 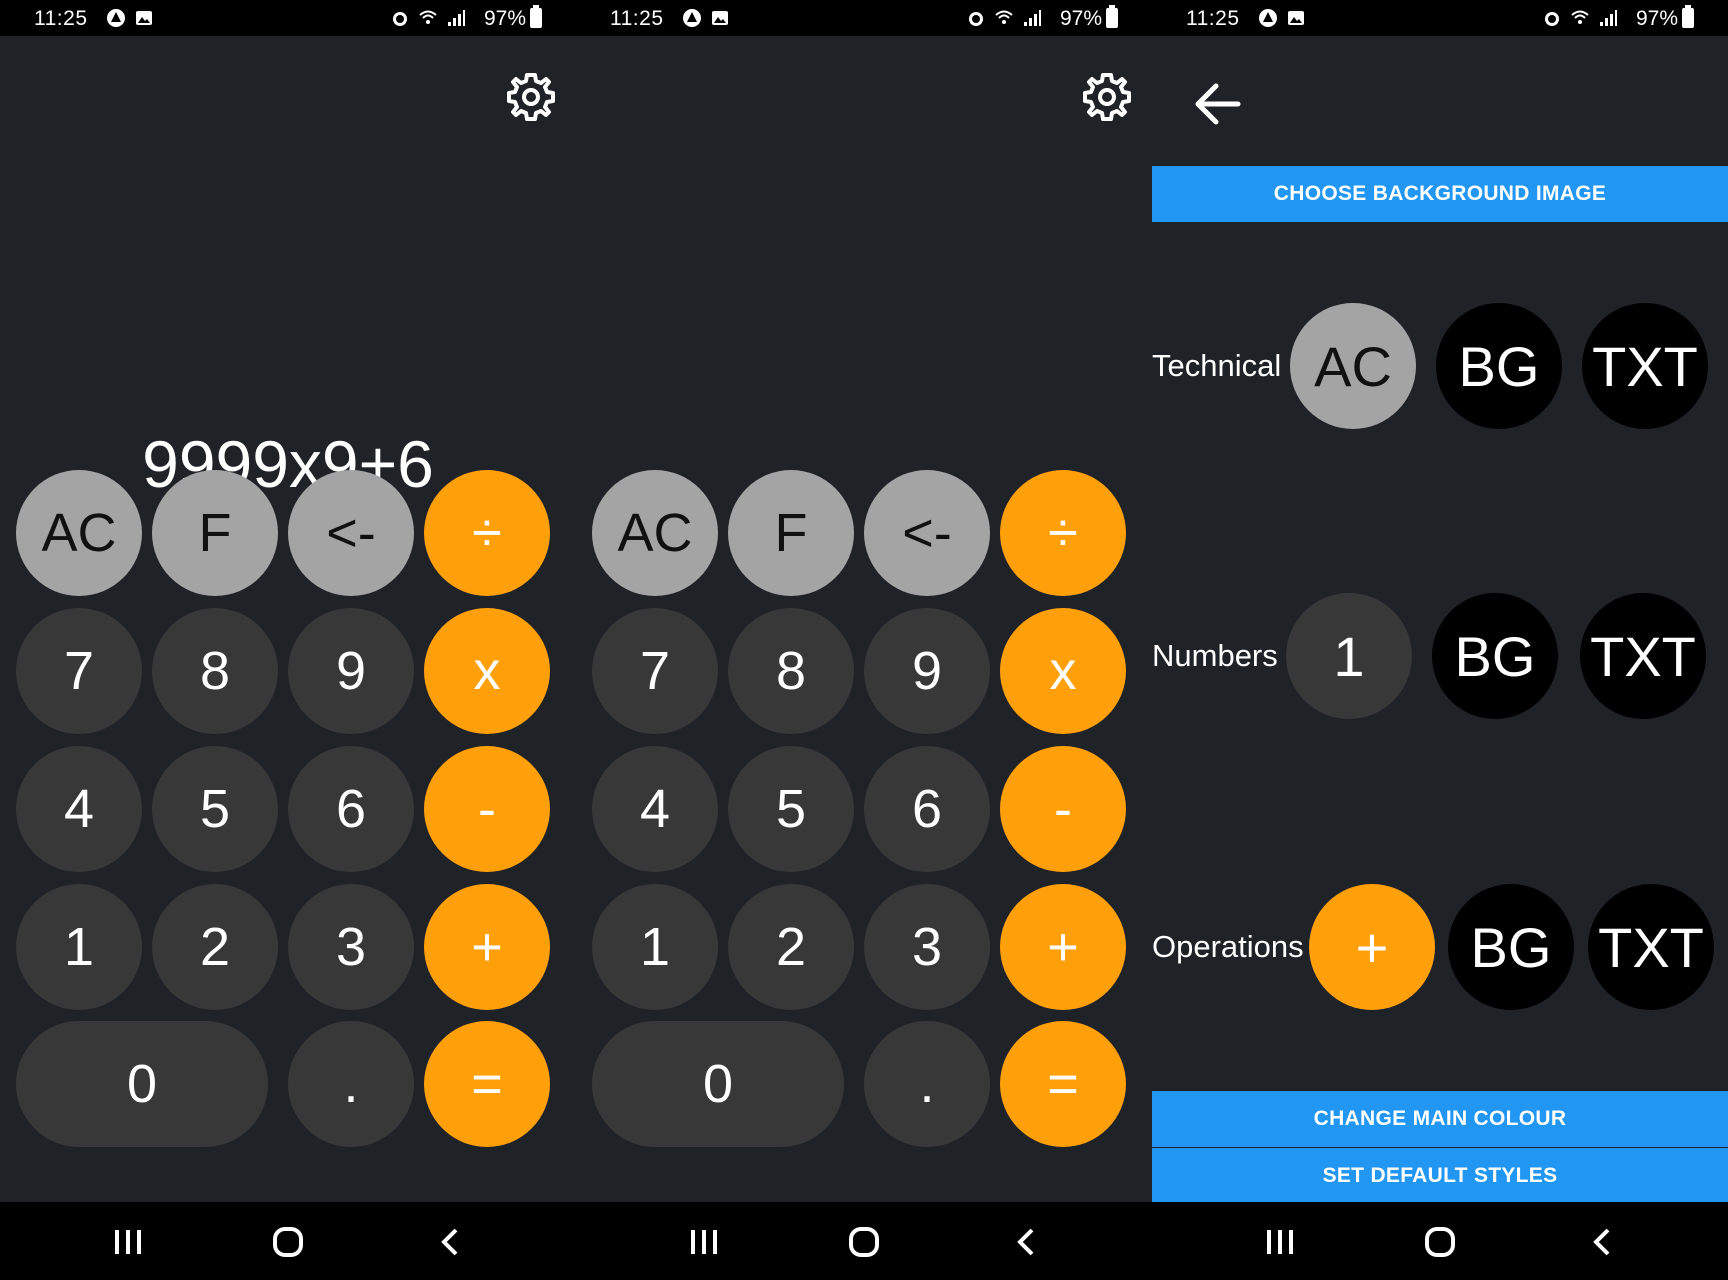 What do you see at coordinates (1645, 366) in the screenshot?
I see `technical-txt-button: TXT` at bounding box center [1645, 366].